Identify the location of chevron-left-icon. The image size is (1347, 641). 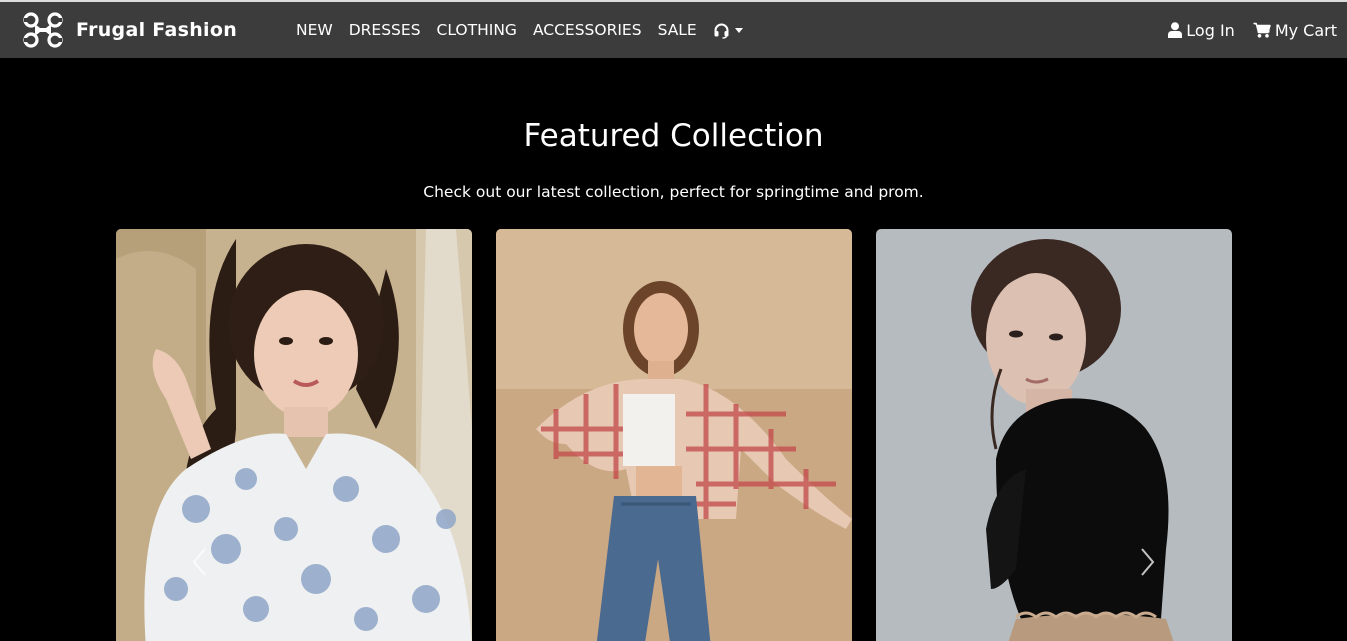
(199, 562).